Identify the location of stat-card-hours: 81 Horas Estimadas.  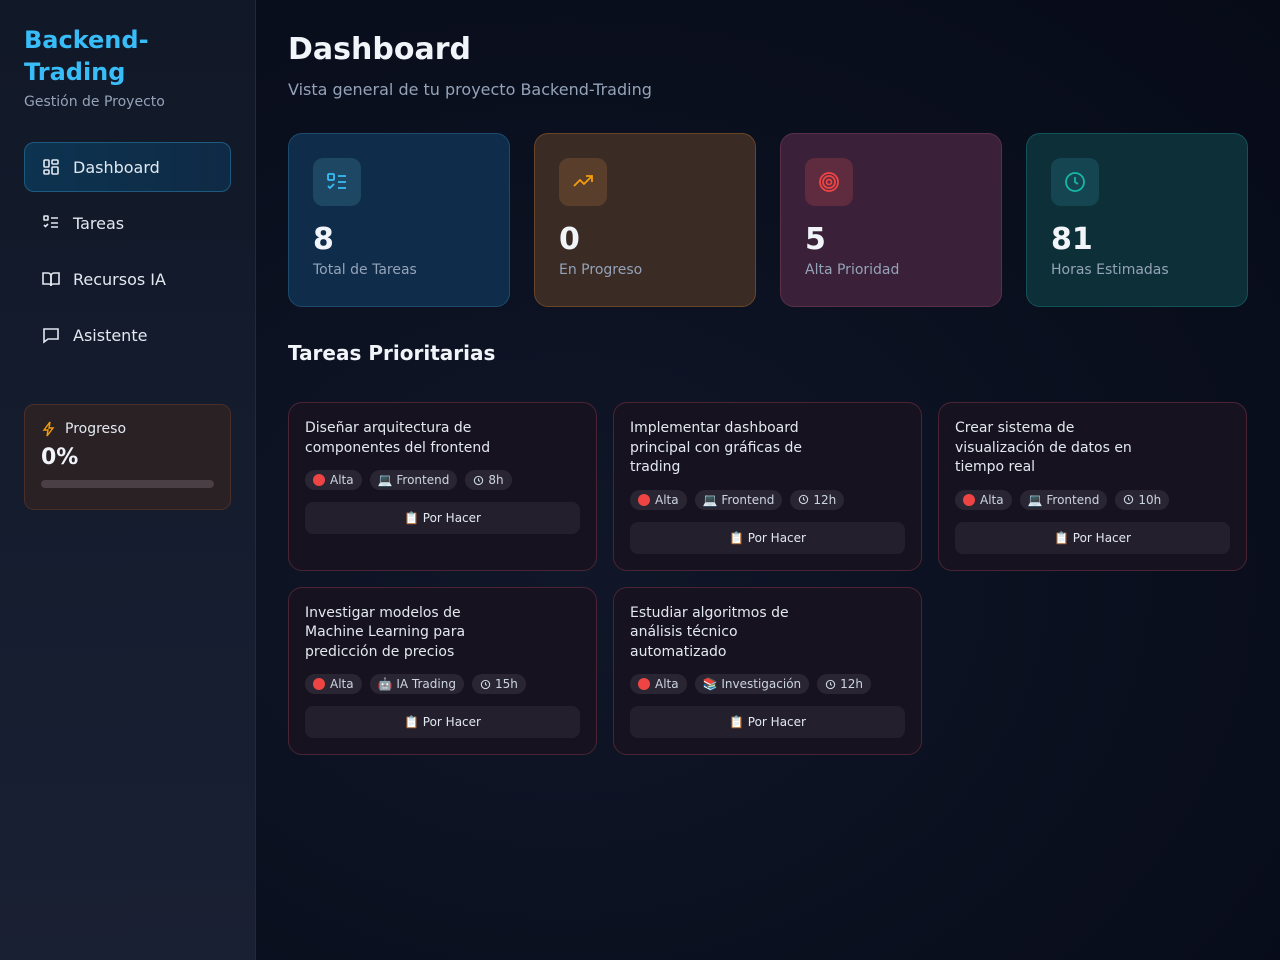
(1137, 220).